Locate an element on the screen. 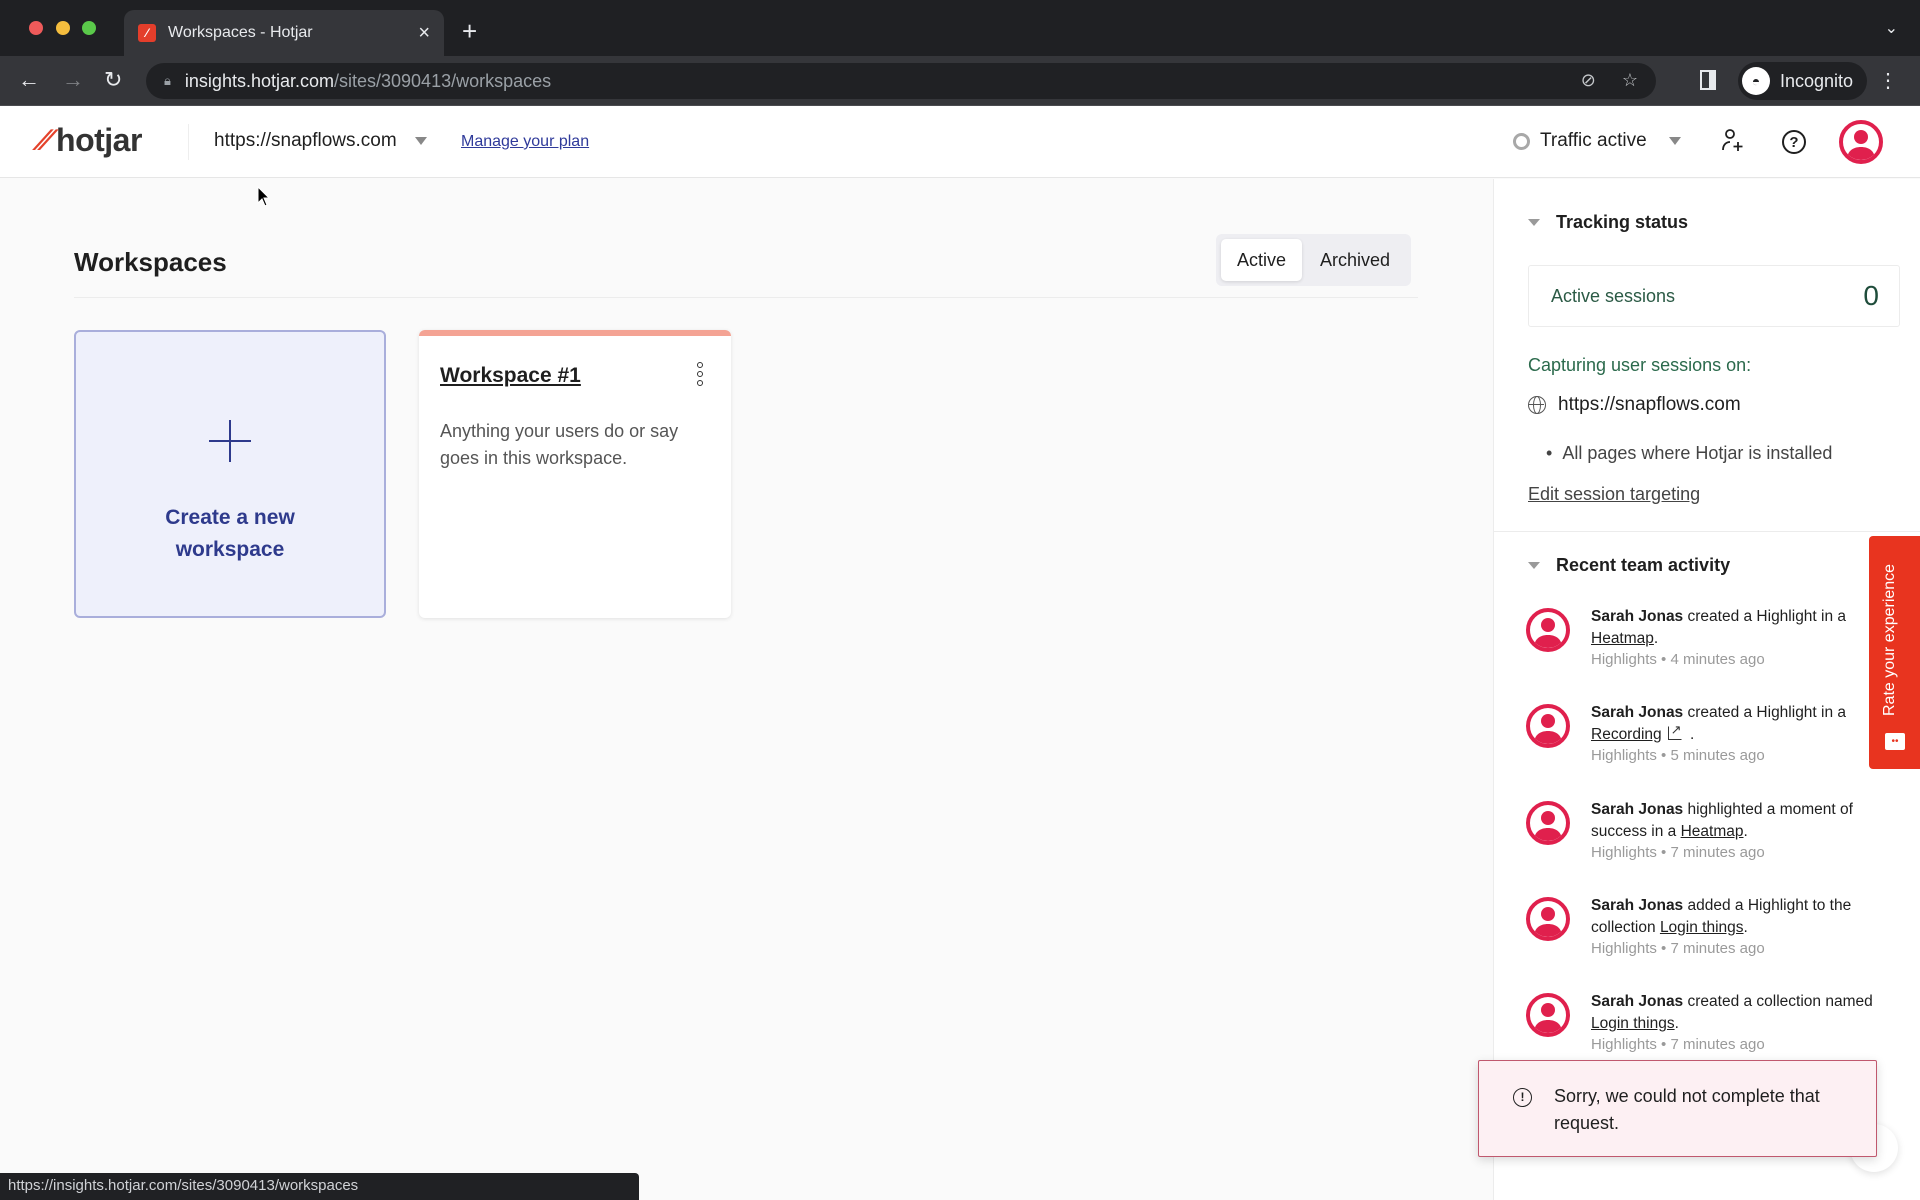 Image resolution: width=1920 pixels, height=1200 pixels. tab-list-chevron-icon: ⌄ is located at coordinates (1891, 28).